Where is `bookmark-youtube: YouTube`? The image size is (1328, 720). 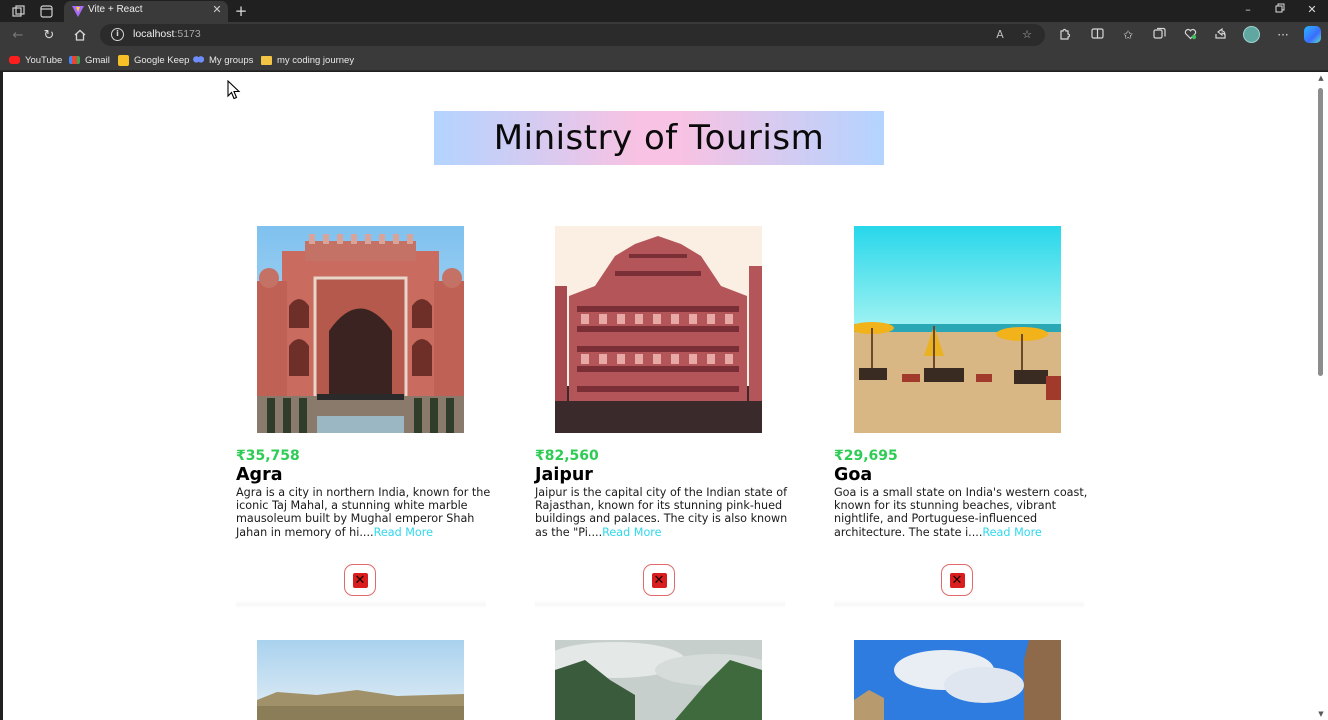 bookmark-youtube: YouTube is located at coordinates (35, 60).